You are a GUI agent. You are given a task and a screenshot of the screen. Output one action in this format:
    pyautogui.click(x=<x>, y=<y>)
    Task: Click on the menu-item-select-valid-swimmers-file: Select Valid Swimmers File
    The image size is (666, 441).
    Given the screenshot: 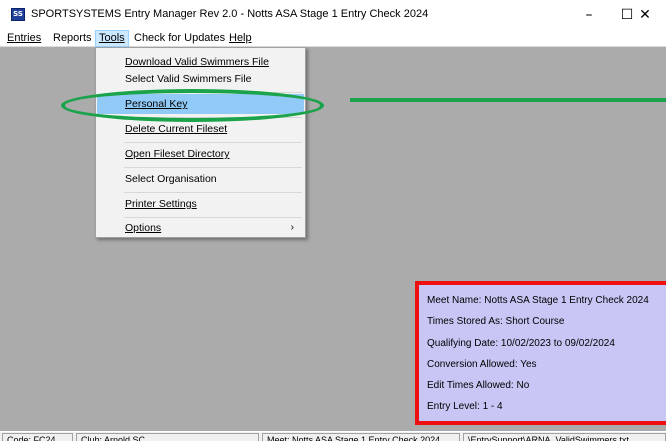 What is the action you would take?
    pyautogui.click(x=200, y=79)
    